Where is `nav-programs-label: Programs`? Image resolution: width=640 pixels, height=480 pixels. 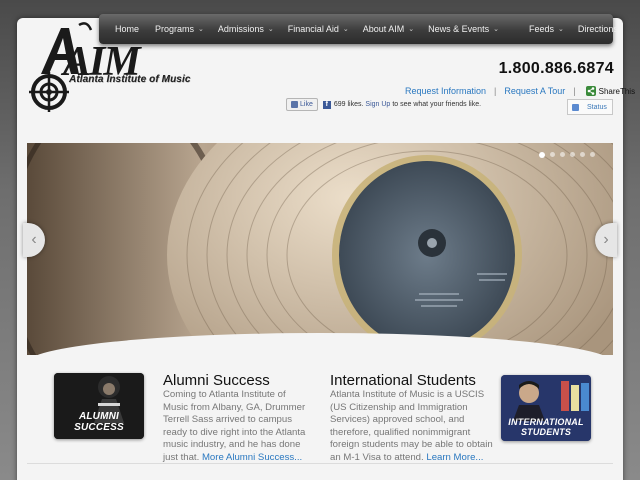
nav-programs-label: Programs is located at coordinates (175, 29).